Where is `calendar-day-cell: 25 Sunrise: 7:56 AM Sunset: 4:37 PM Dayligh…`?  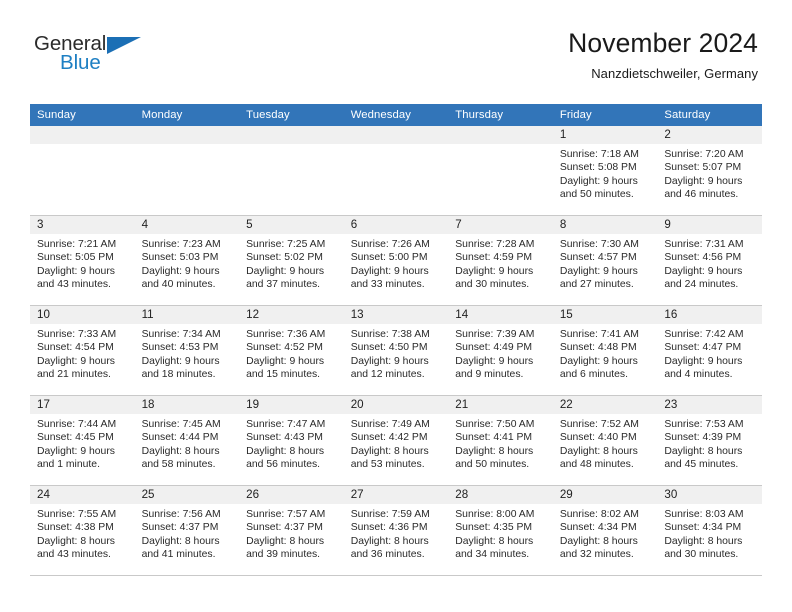
calendar-day-cell: 25 Sunrise: 7:56 AM Sunset: 4:37 PM Dayligh… is located at coordinates (187, 530).